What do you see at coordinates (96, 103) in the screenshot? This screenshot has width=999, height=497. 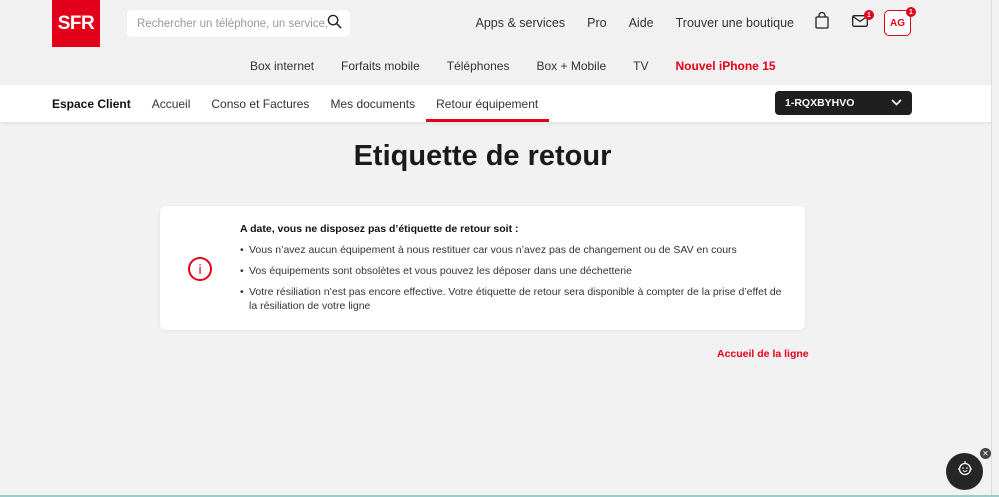 I see `espace-client-title: Espace Client` at bounding box center [96, 103].